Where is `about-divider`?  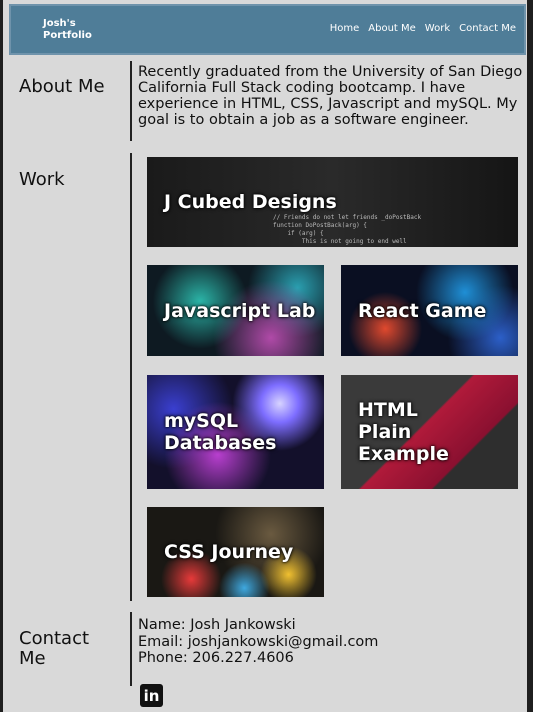 about-divider is located at coordinates (131, 101).